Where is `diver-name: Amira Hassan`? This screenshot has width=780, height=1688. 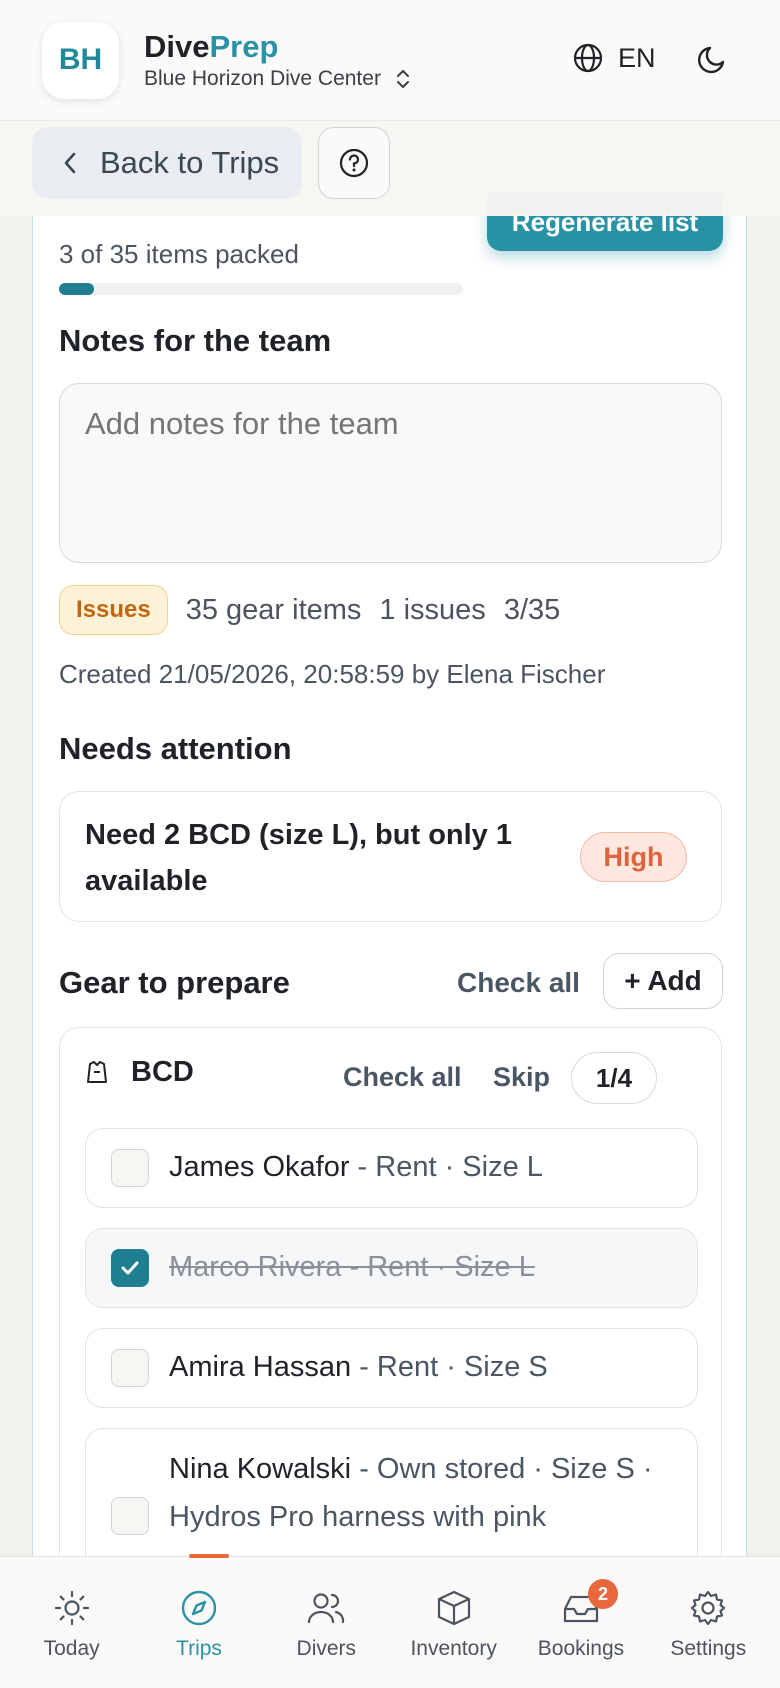 diver-name: Amira Hassan is located at coordinates (260, 1367).